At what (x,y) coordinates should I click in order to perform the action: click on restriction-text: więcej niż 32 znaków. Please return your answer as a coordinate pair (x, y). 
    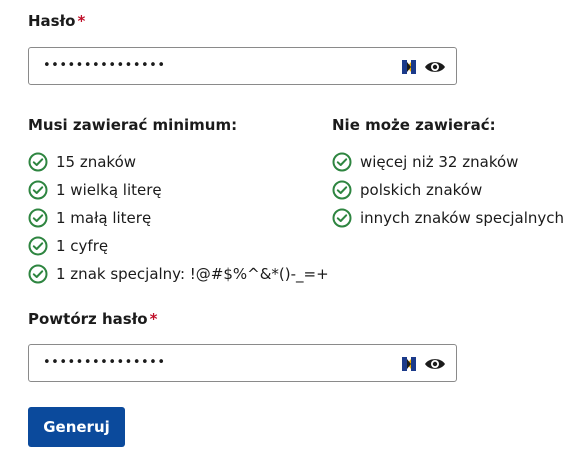
    Looking at the image, I should click on (439, 162).